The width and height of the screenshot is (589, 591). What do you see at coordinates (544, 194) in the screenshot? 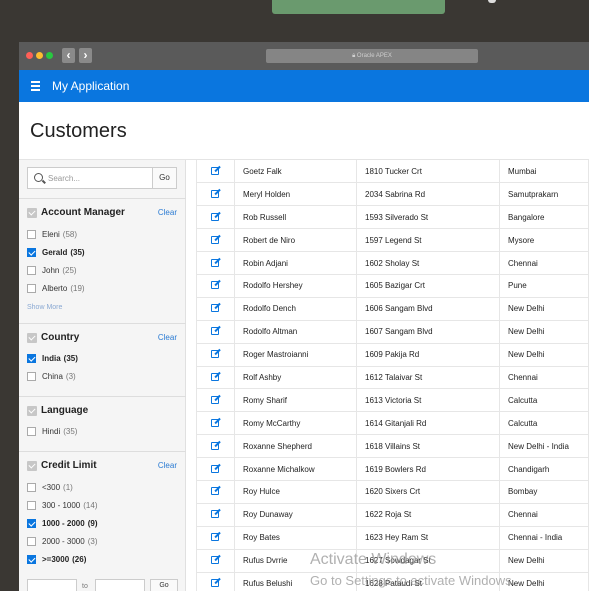
I see `city-cell: Samutprakarn` at bounding box center [544, 194].